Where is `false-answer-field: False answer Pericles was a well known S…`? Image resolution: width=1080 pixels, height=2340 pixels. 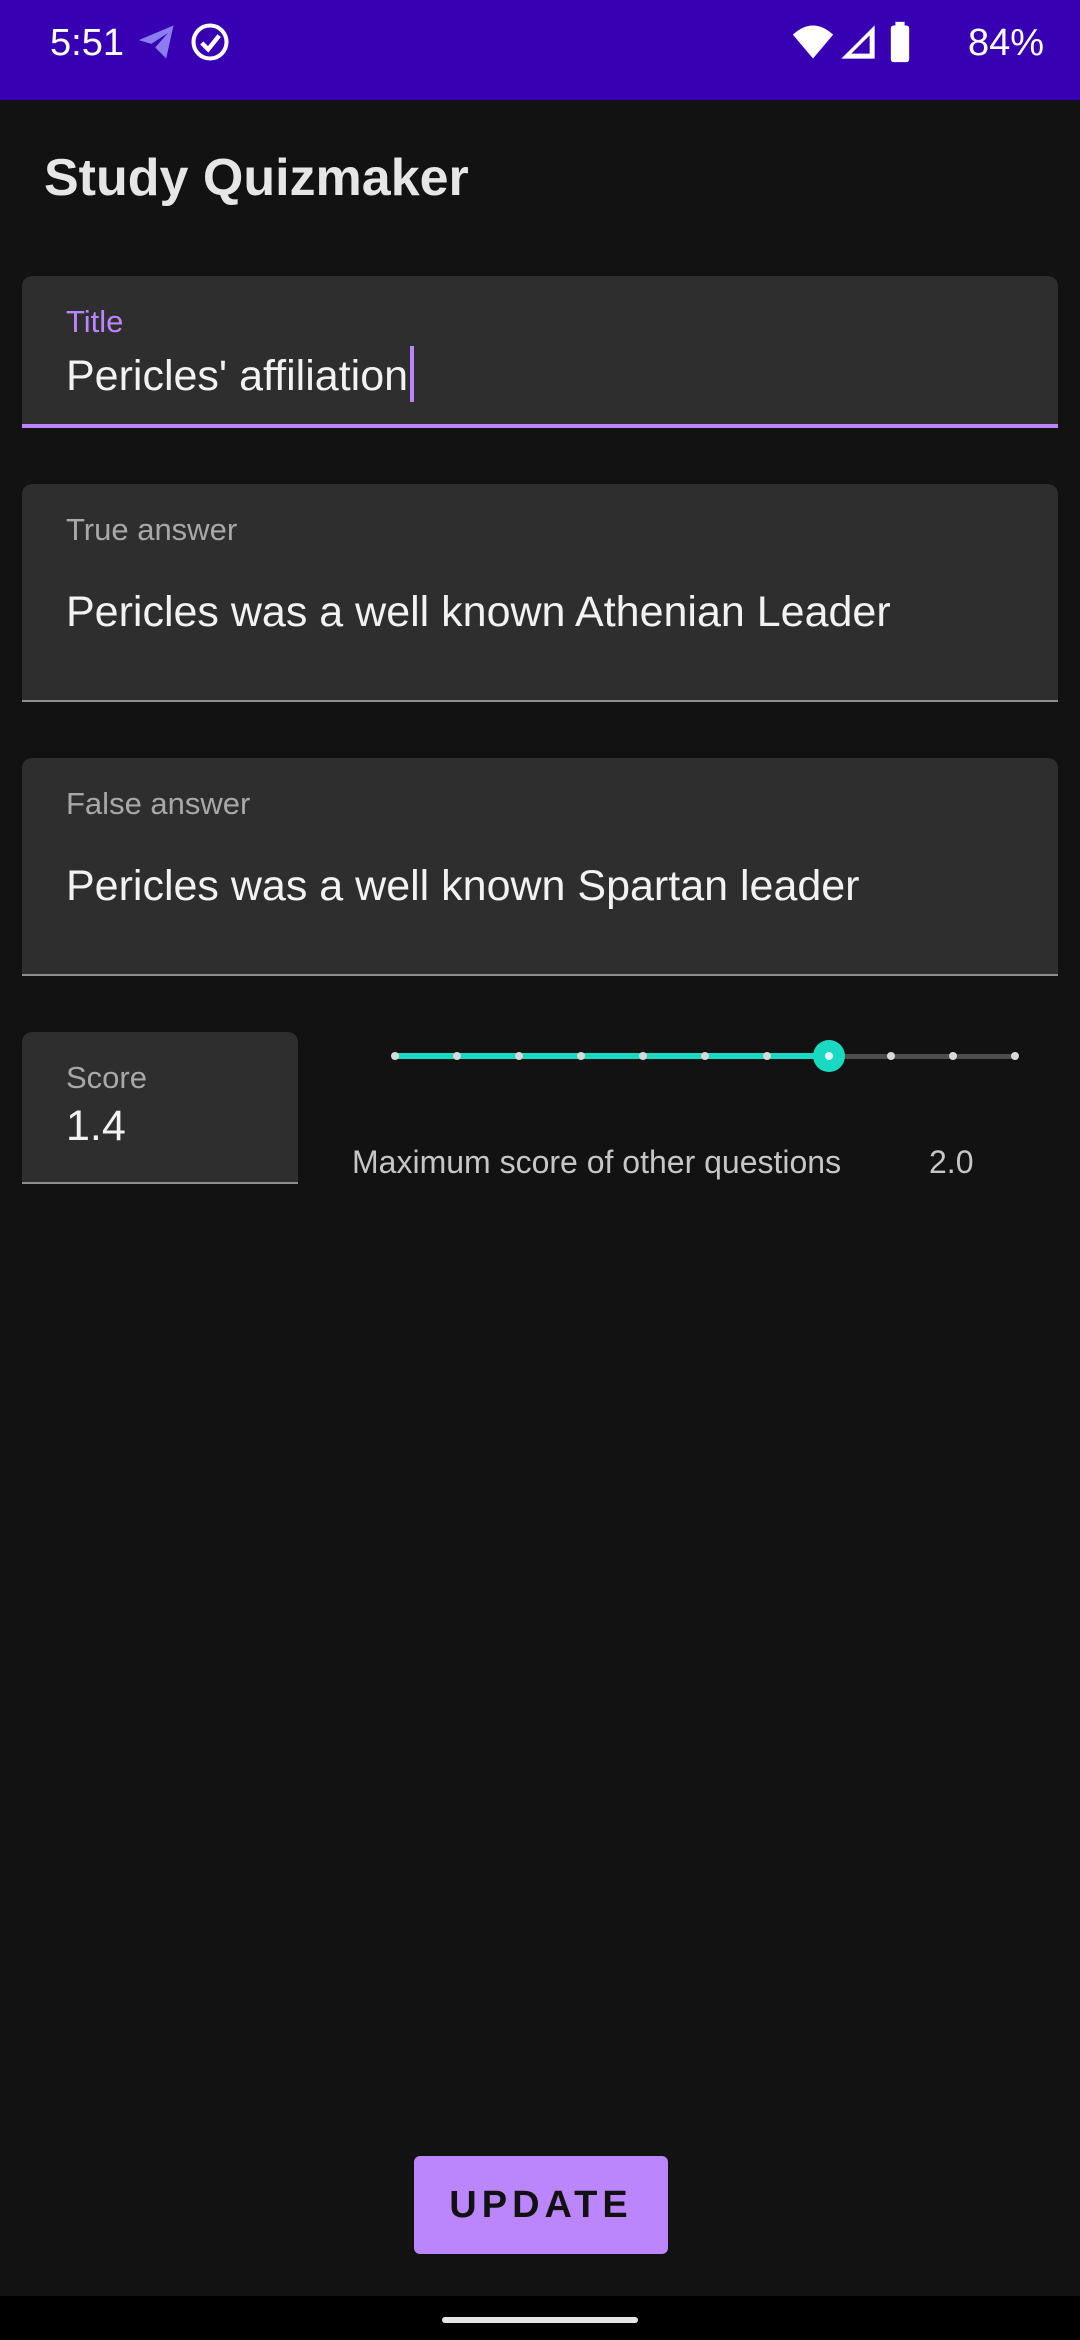
false-answer-field: False answer Pericles was a well known S… is located at coordinates (540, 867).